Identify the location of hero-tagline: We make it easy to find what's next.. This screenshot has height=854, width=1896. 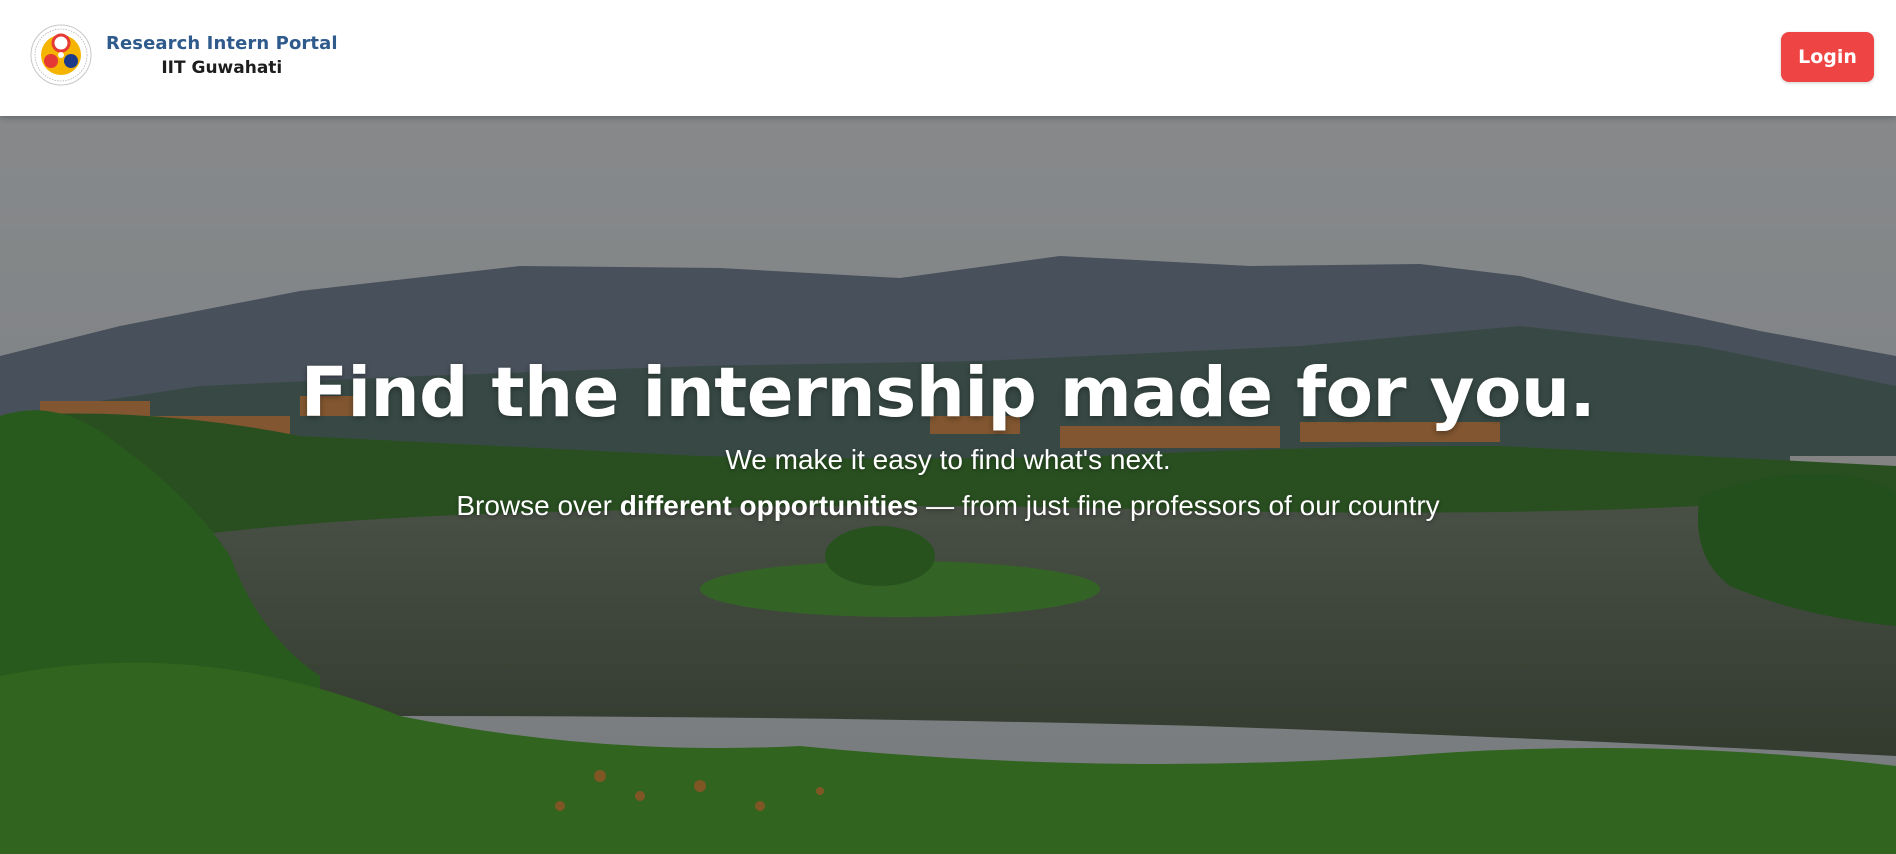
(948, 459).